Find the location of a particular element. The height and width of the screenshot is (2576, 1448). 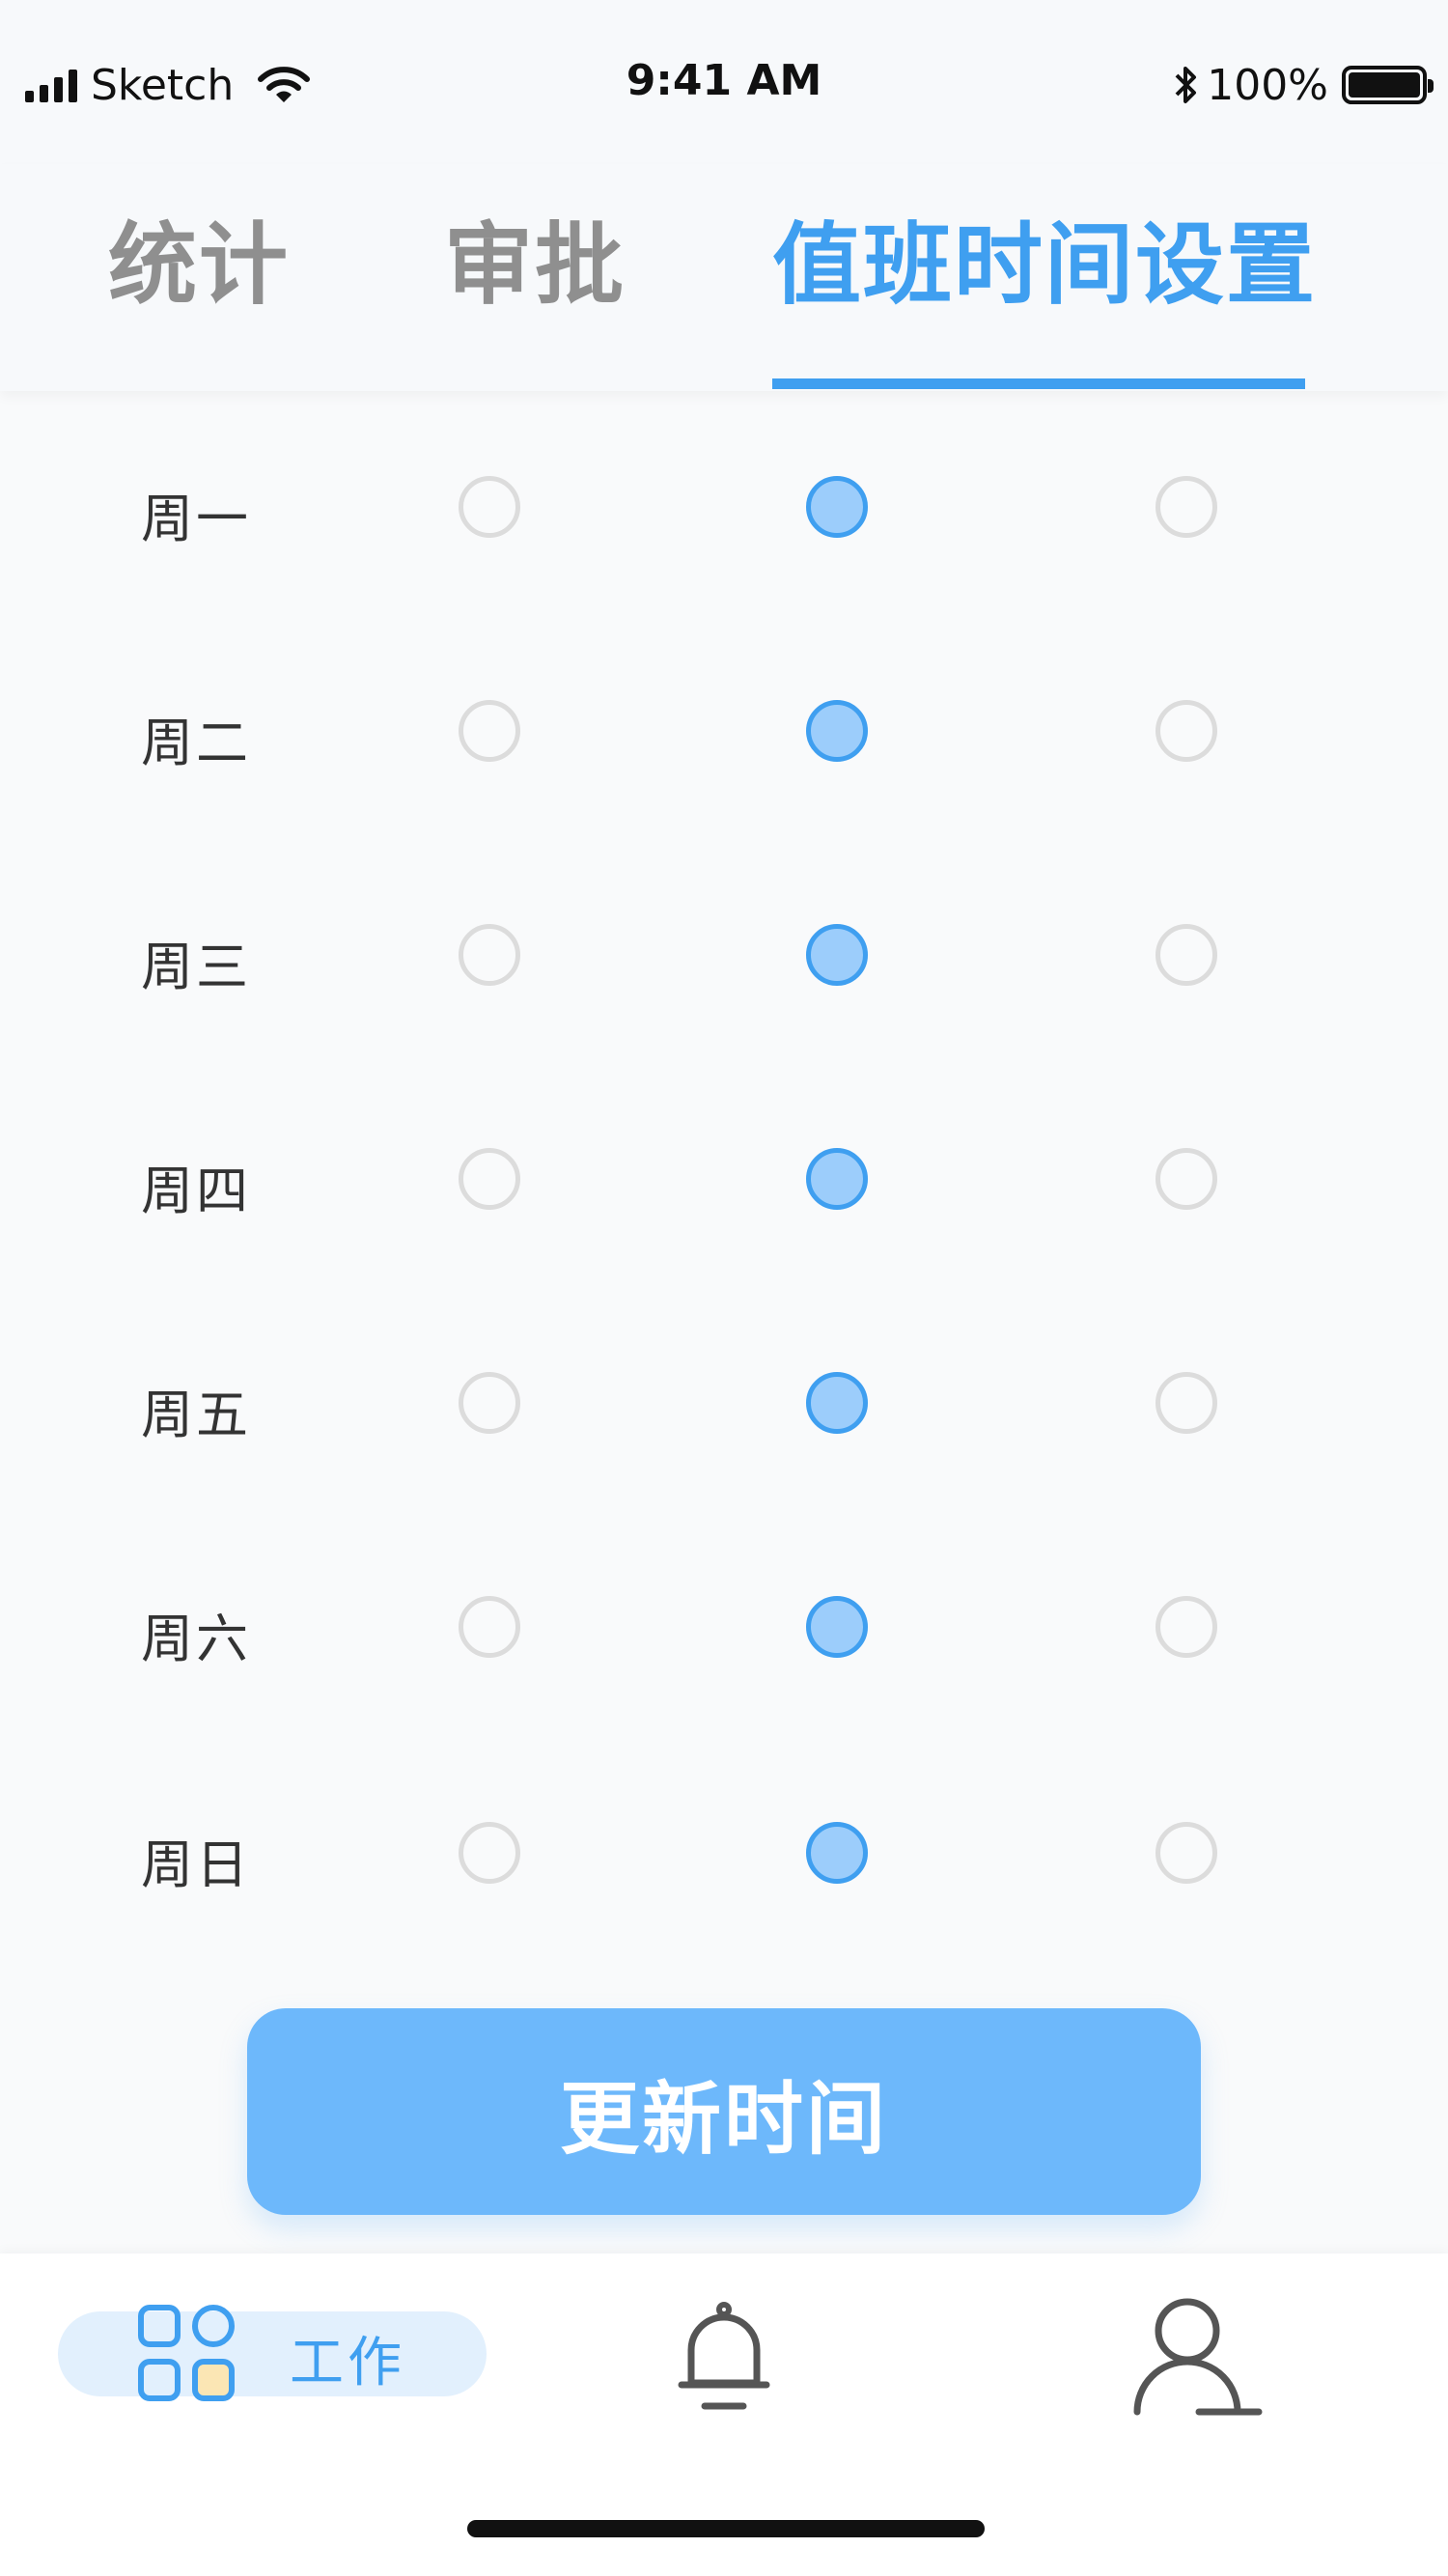

bluetooth-icon is located at coordinates (1186, 85).